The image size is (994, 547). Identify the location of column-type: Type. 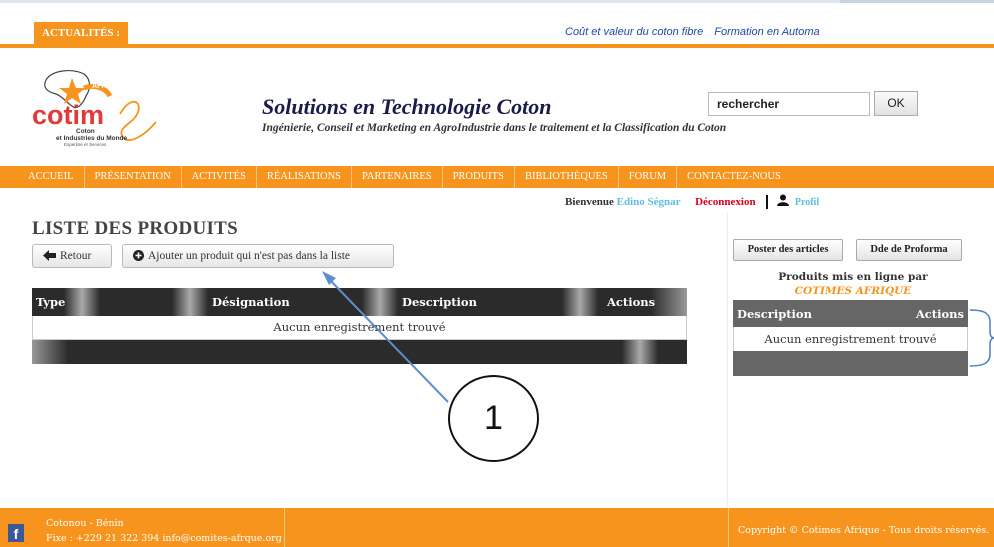
(48, 302).